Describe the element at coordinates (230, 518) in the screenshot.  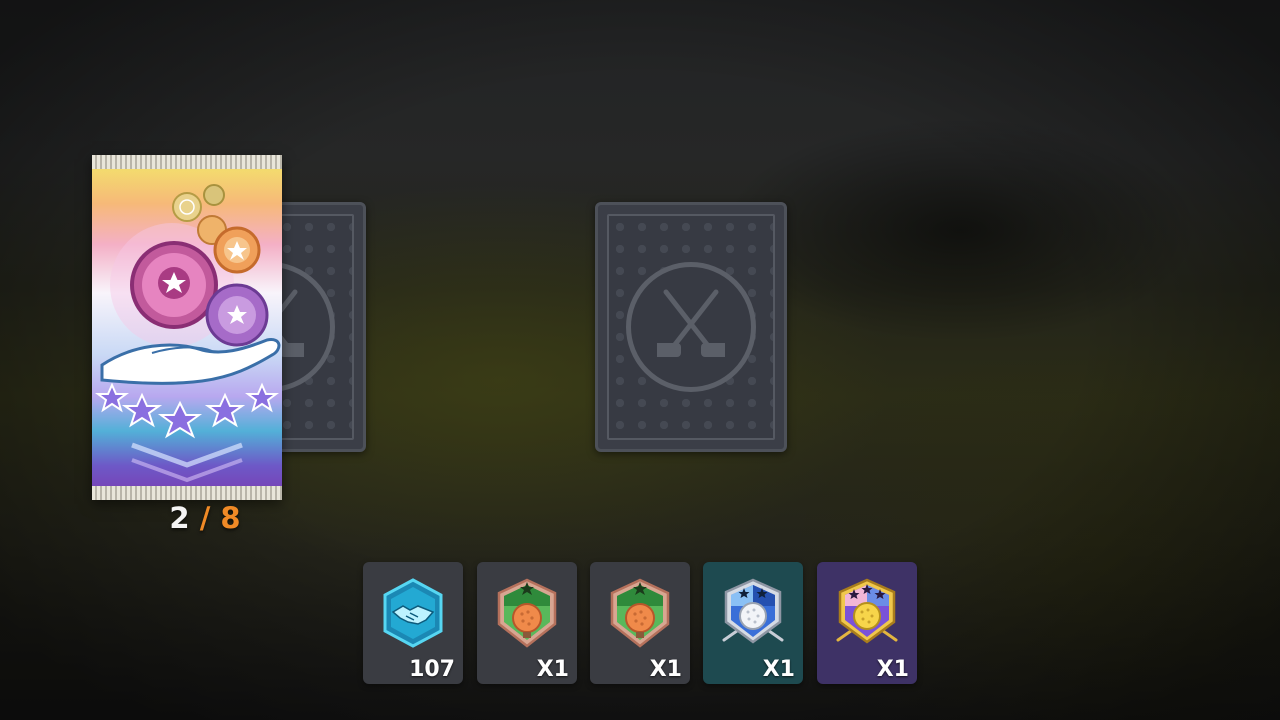
I see `packs-total-count: 8` at that location.